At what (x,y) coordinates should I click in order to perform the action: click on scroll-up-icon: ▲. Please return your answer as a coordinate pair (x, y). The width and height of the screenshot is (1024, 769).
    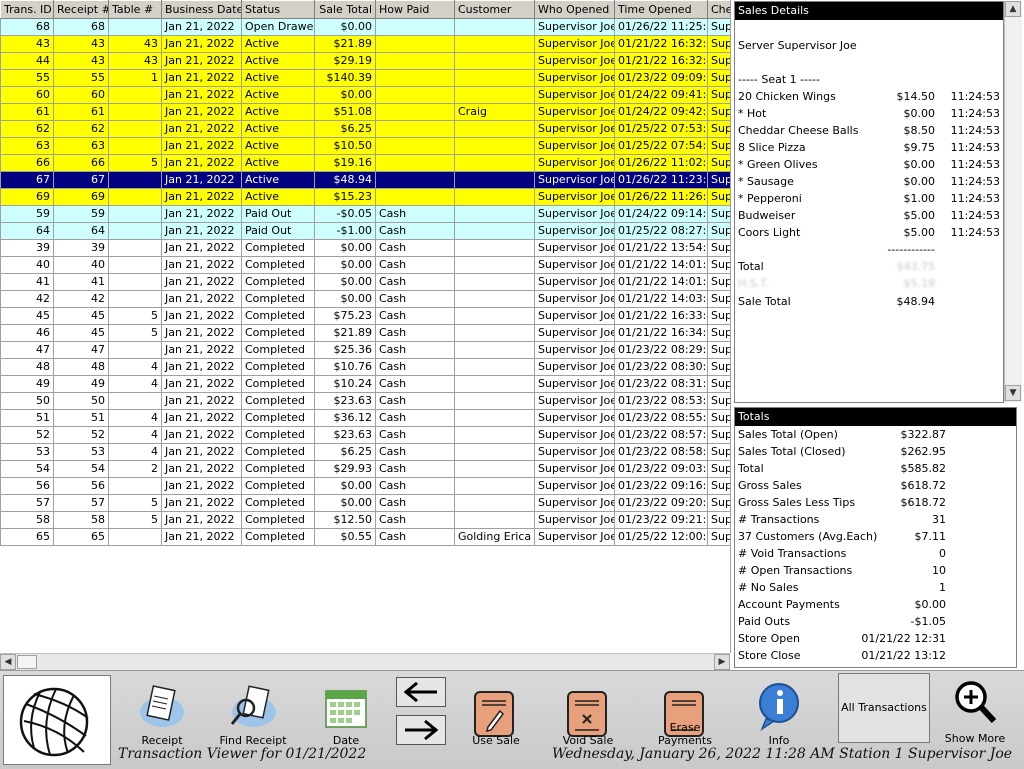
    Looking at the image, I should click on (1013, 9).